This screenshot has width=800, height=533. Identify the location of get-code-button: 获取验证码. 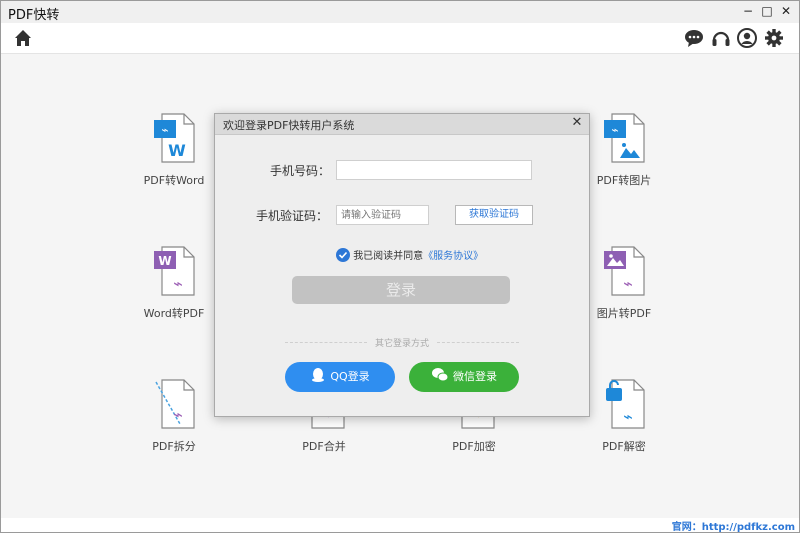
(494, 215).